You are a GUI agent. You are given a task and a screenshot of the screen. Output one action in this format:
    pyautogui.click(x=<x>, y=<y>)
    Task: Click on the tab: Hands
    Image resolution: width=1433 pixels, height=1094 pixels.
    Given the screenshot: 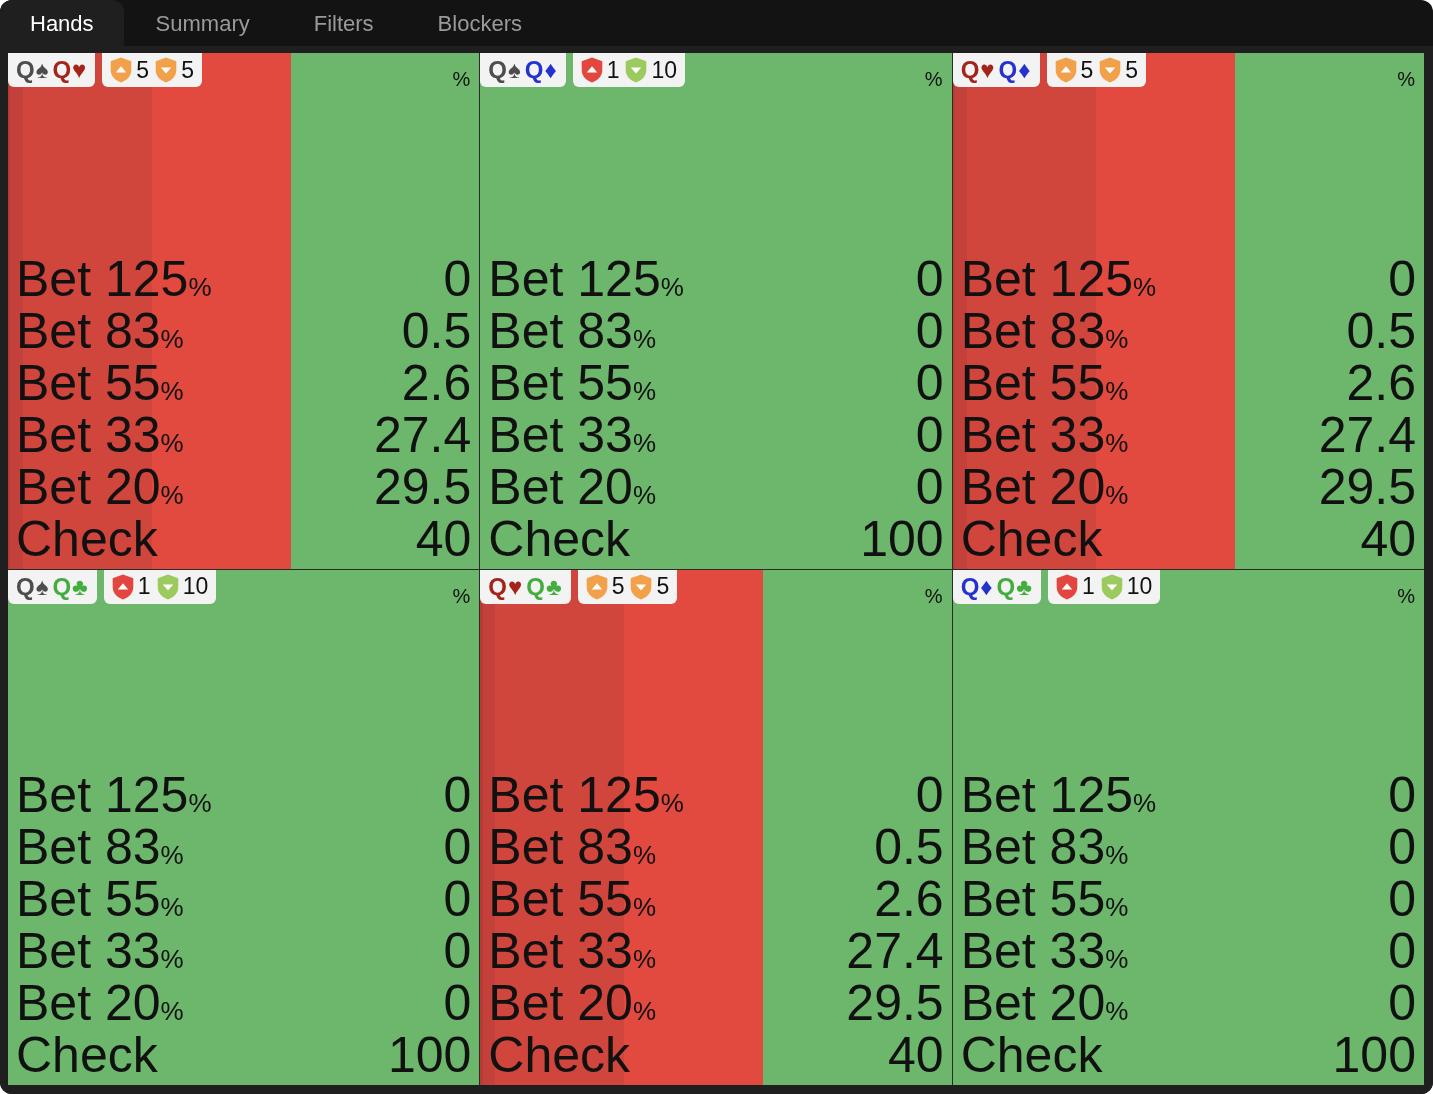 What is the action you would take?
    pyautogui.click(x=62, y=23)
    